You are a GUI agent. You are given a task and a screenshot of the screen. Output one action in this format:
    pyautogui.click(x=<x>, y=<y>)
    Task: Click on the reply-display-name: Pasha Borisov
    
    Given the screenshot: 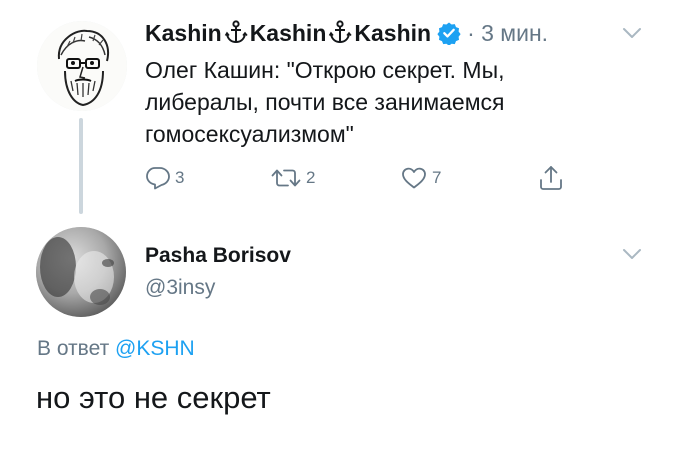 What is the action you would take?
    pyautogui.click(x=218, y=256)
    